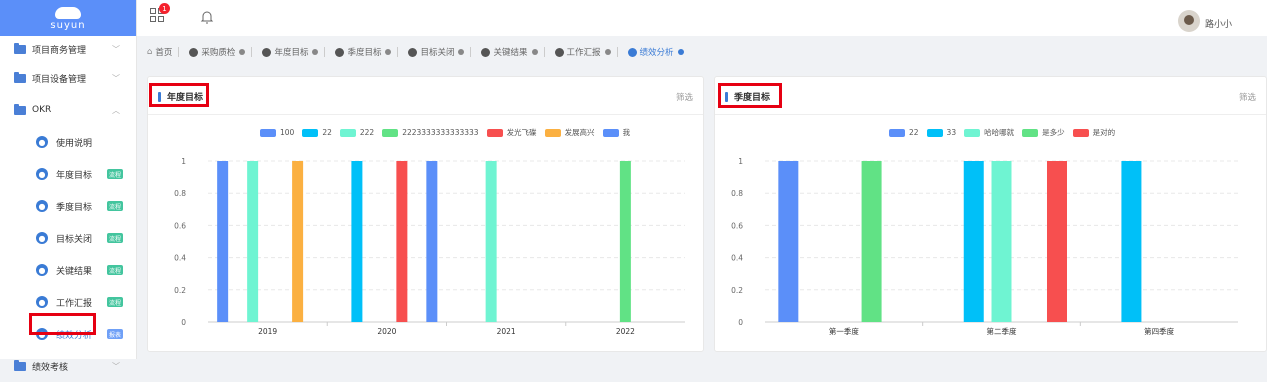 The height and width of the screenshot is (382, 1267). I want to click on tab-home: ⌂ 首页, so click(159, 52).